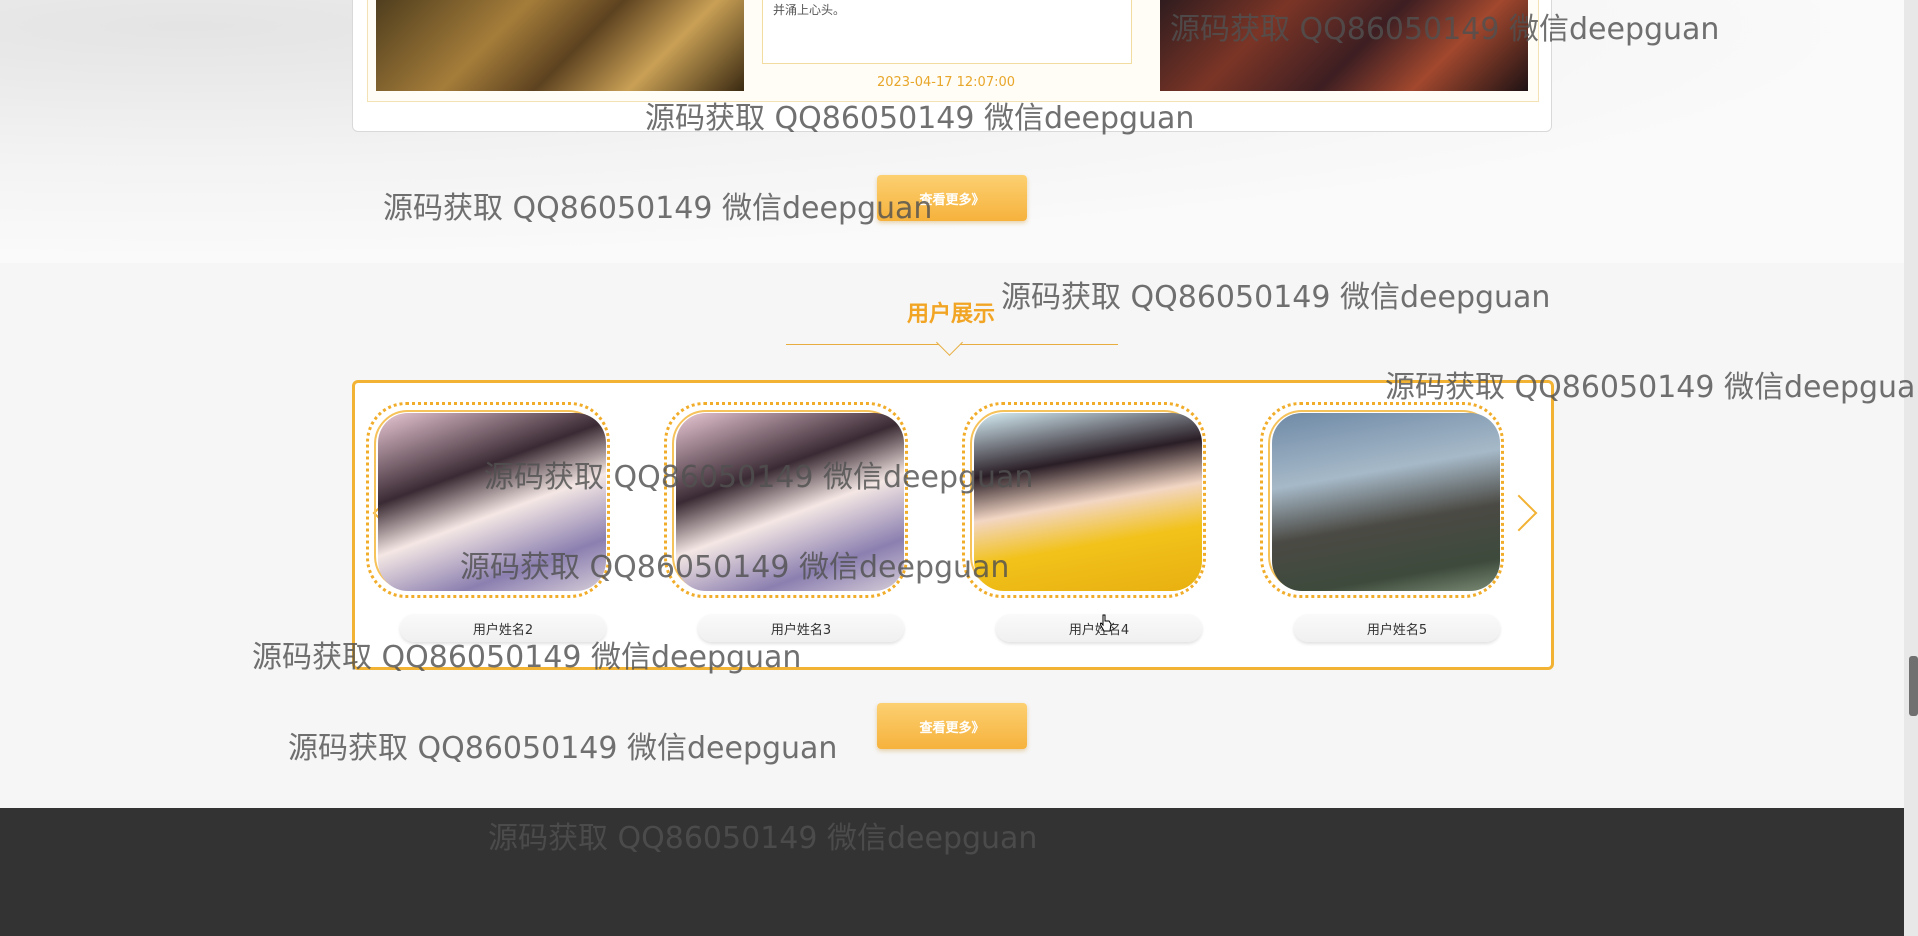  What do you see at coordinates (952, 726) in the screenshot?
I see `view-more-users-button: 查看更多》` at bounding box center [952, 726].